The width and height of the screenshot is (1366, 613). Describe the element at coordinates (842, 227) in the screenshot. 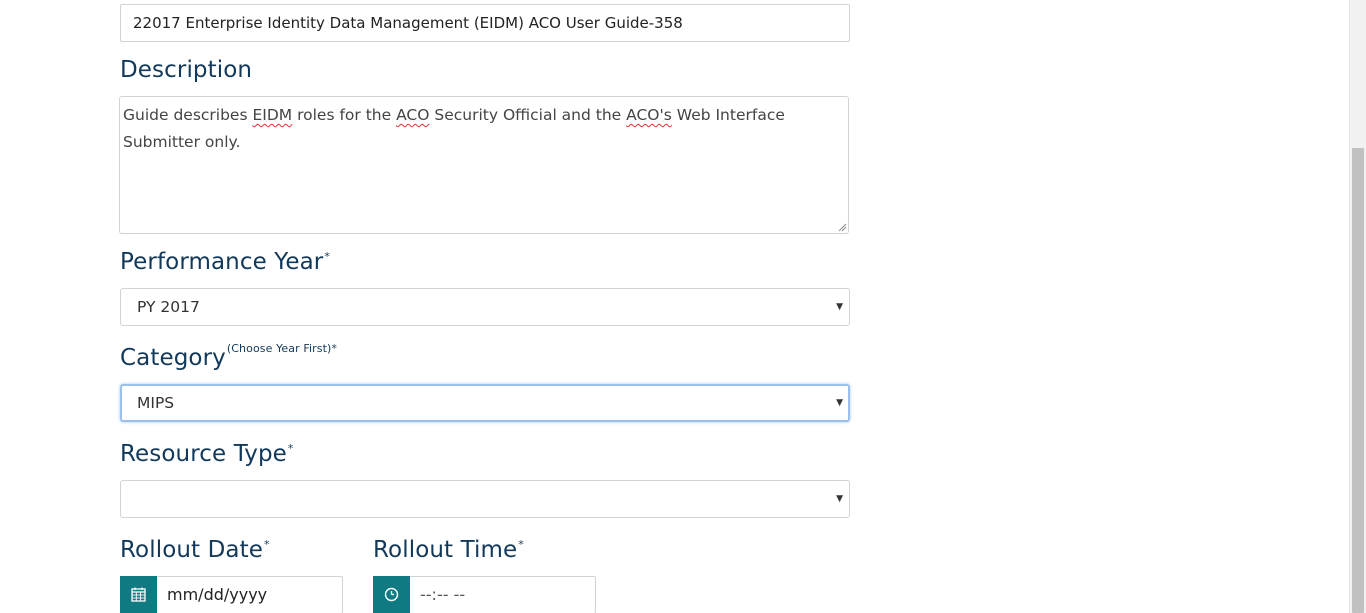

I see `resize-handle-icon` at that location.